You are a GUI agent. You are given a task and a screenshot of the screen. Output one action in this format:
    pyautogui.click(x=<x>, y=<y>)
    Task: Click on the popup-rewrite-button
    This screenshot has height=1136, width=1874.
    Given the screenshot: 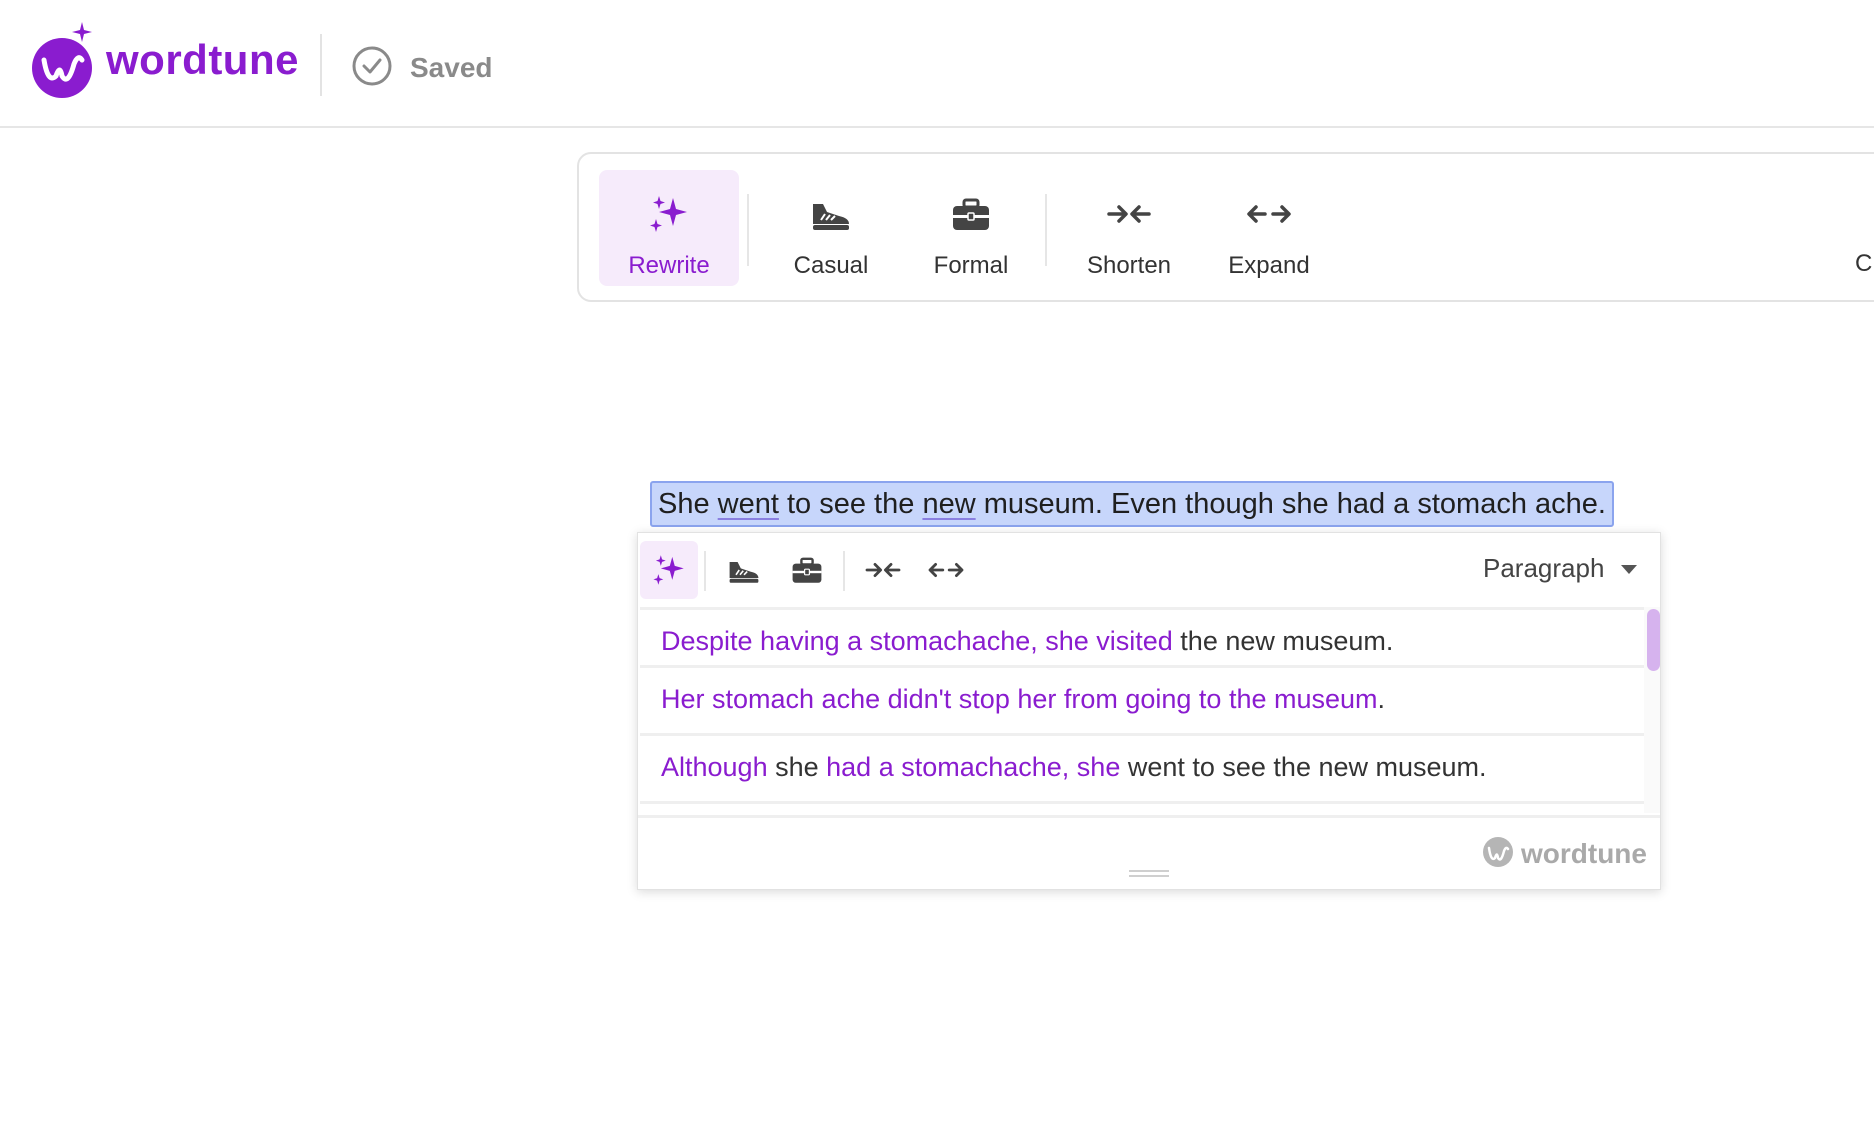 What is the action you would take?
    pyautogui.click(x=669, y=570)
    